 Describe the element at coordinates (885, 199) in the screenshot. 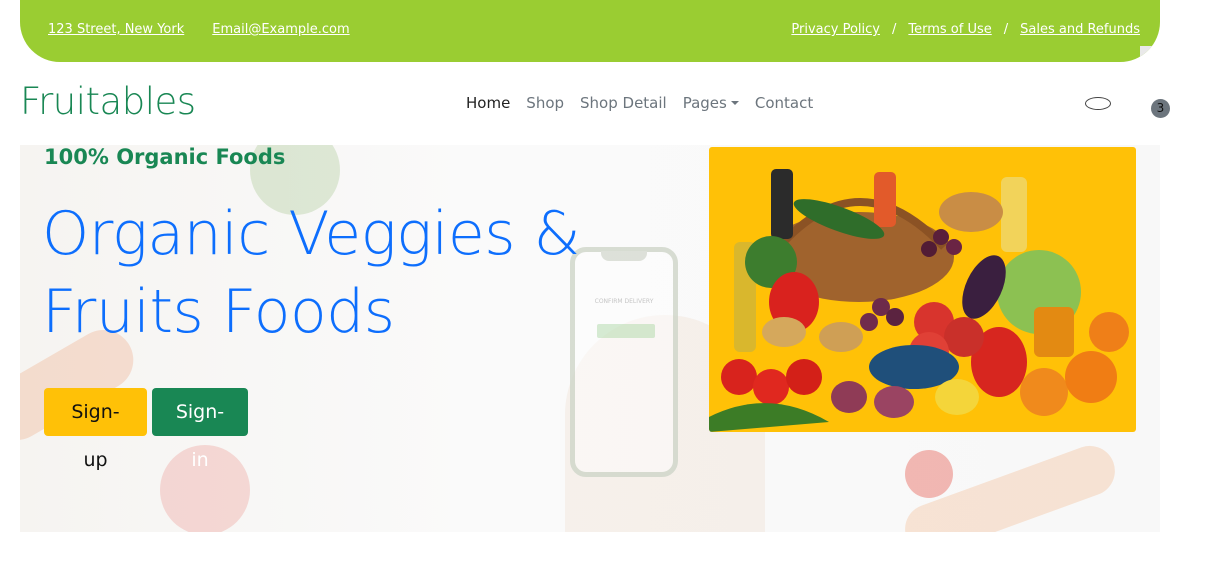

I see `juice-bottle` at that location.